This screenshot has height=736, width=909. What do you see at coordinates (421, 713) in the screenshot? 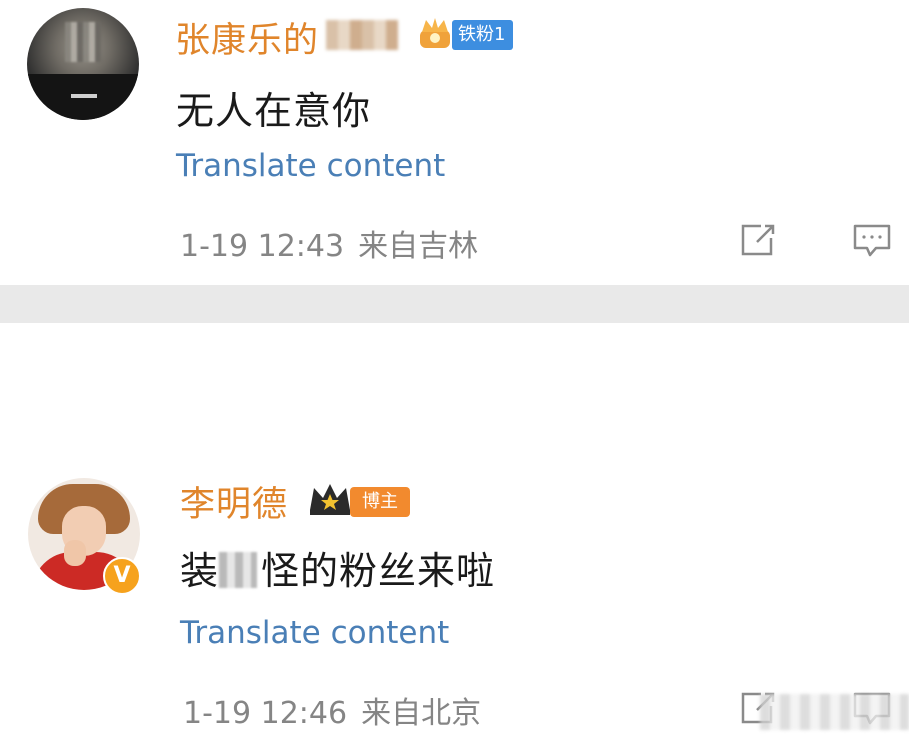
I see `comment-location: 来自北京` at bounding box center [421, 713].